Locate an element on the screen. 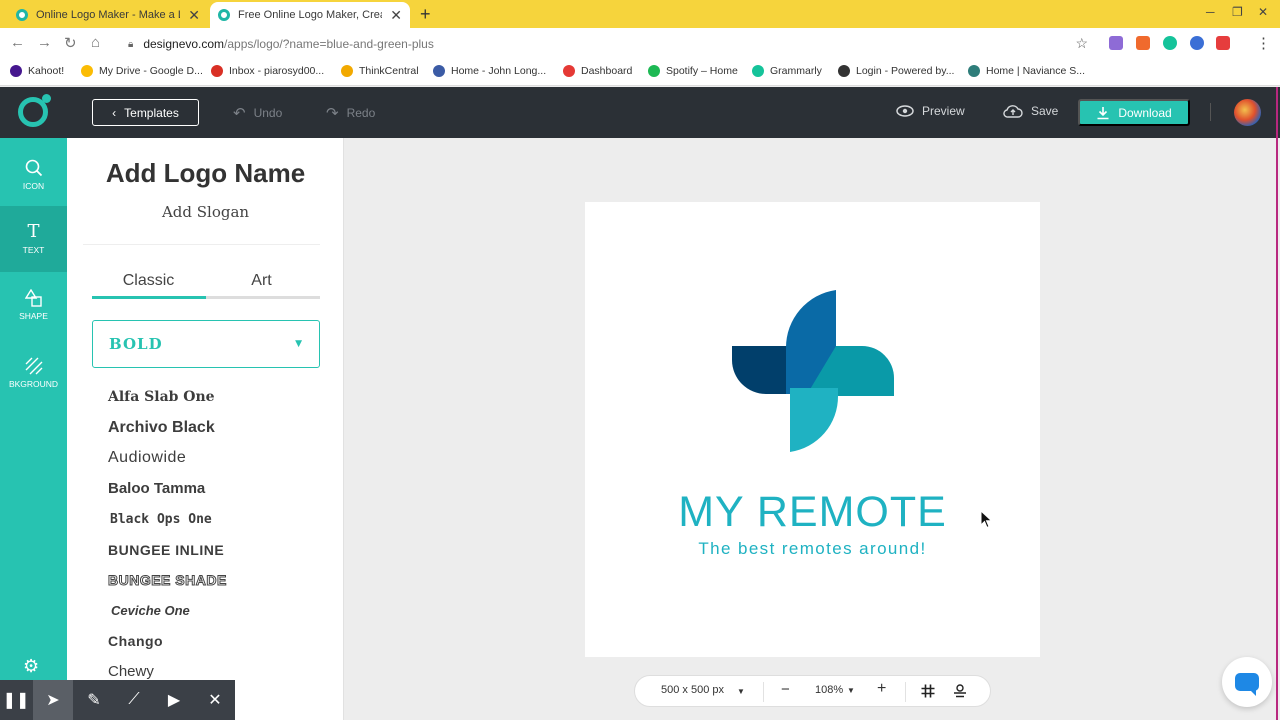 The width and height of the screenshot is (1280, 720). gear-icon: ⚙ is located at coordinates (31, 666).